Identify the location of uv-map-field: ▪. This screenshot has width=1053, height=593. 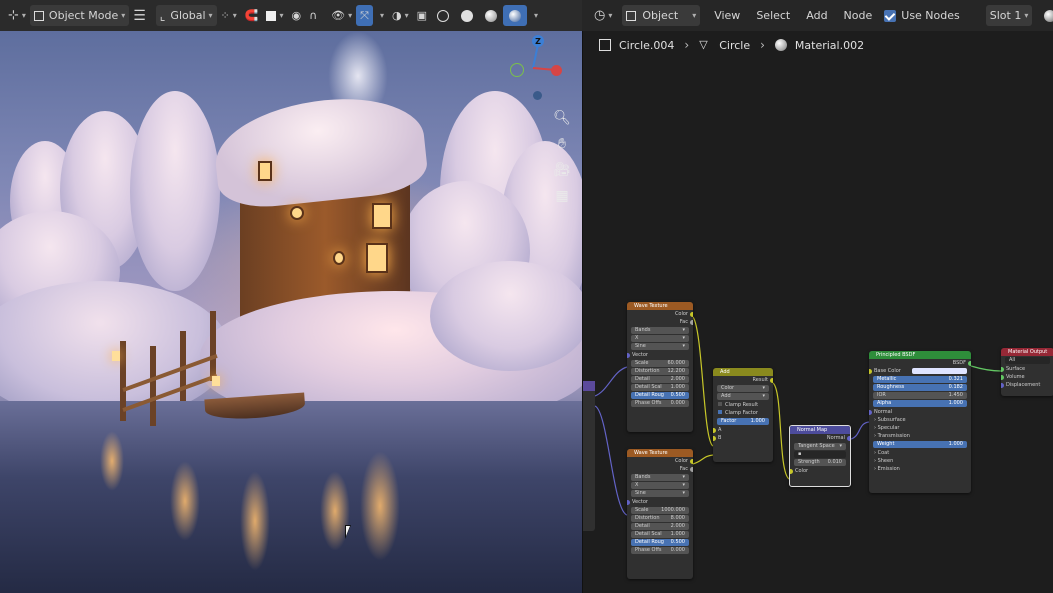
(820, 454).